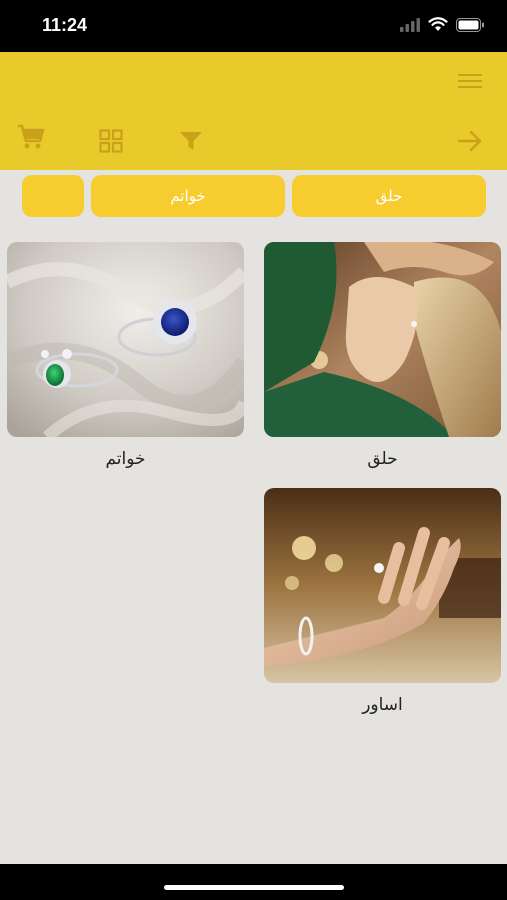  What do you see at coordinates (382, 459) in the screenshot?
I see `product-label: حلق` at bounding box center [382, 459].